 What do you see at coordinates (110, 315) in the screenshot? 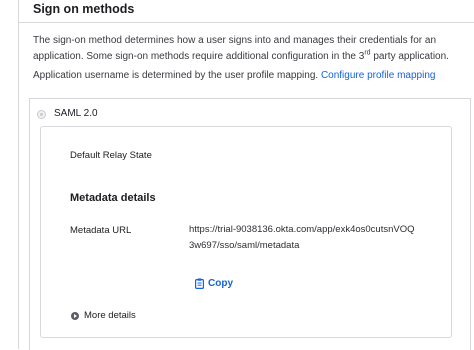
I see `more-details-label: More details` at bounding box center [110, 315].